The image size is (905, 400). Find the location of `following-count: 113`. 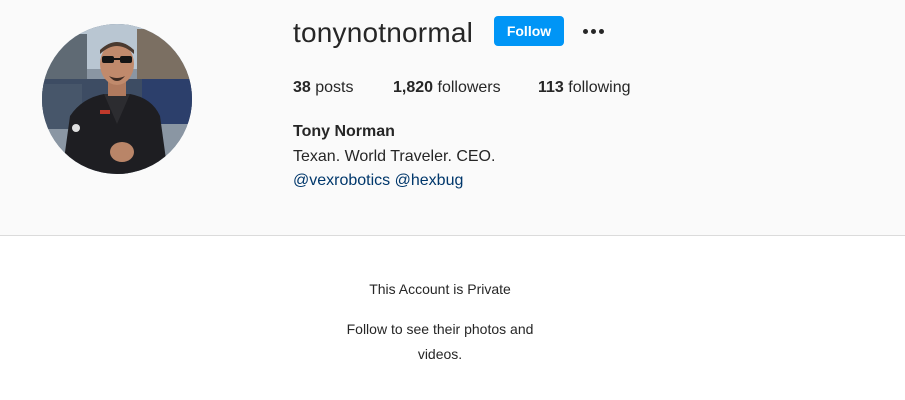

following-count: 113 is located at coordinates (551, 87).